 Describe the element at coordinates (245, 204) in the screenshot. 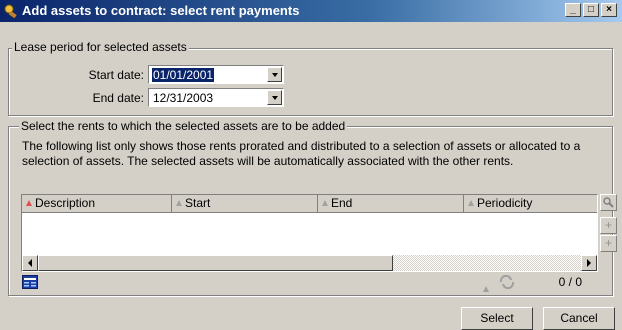

I see `column-header-start: Start` at that location.